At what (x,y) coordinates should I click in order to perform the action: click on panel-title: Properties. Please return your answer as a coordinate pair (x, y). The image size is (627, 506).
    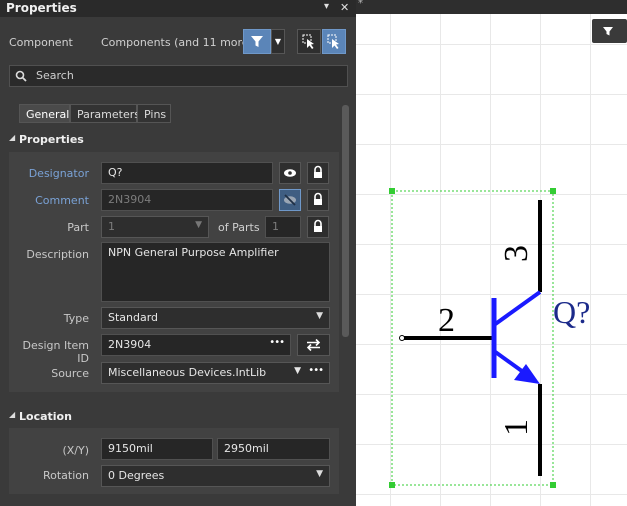
    Looking at the image, I should click on (41, 8).